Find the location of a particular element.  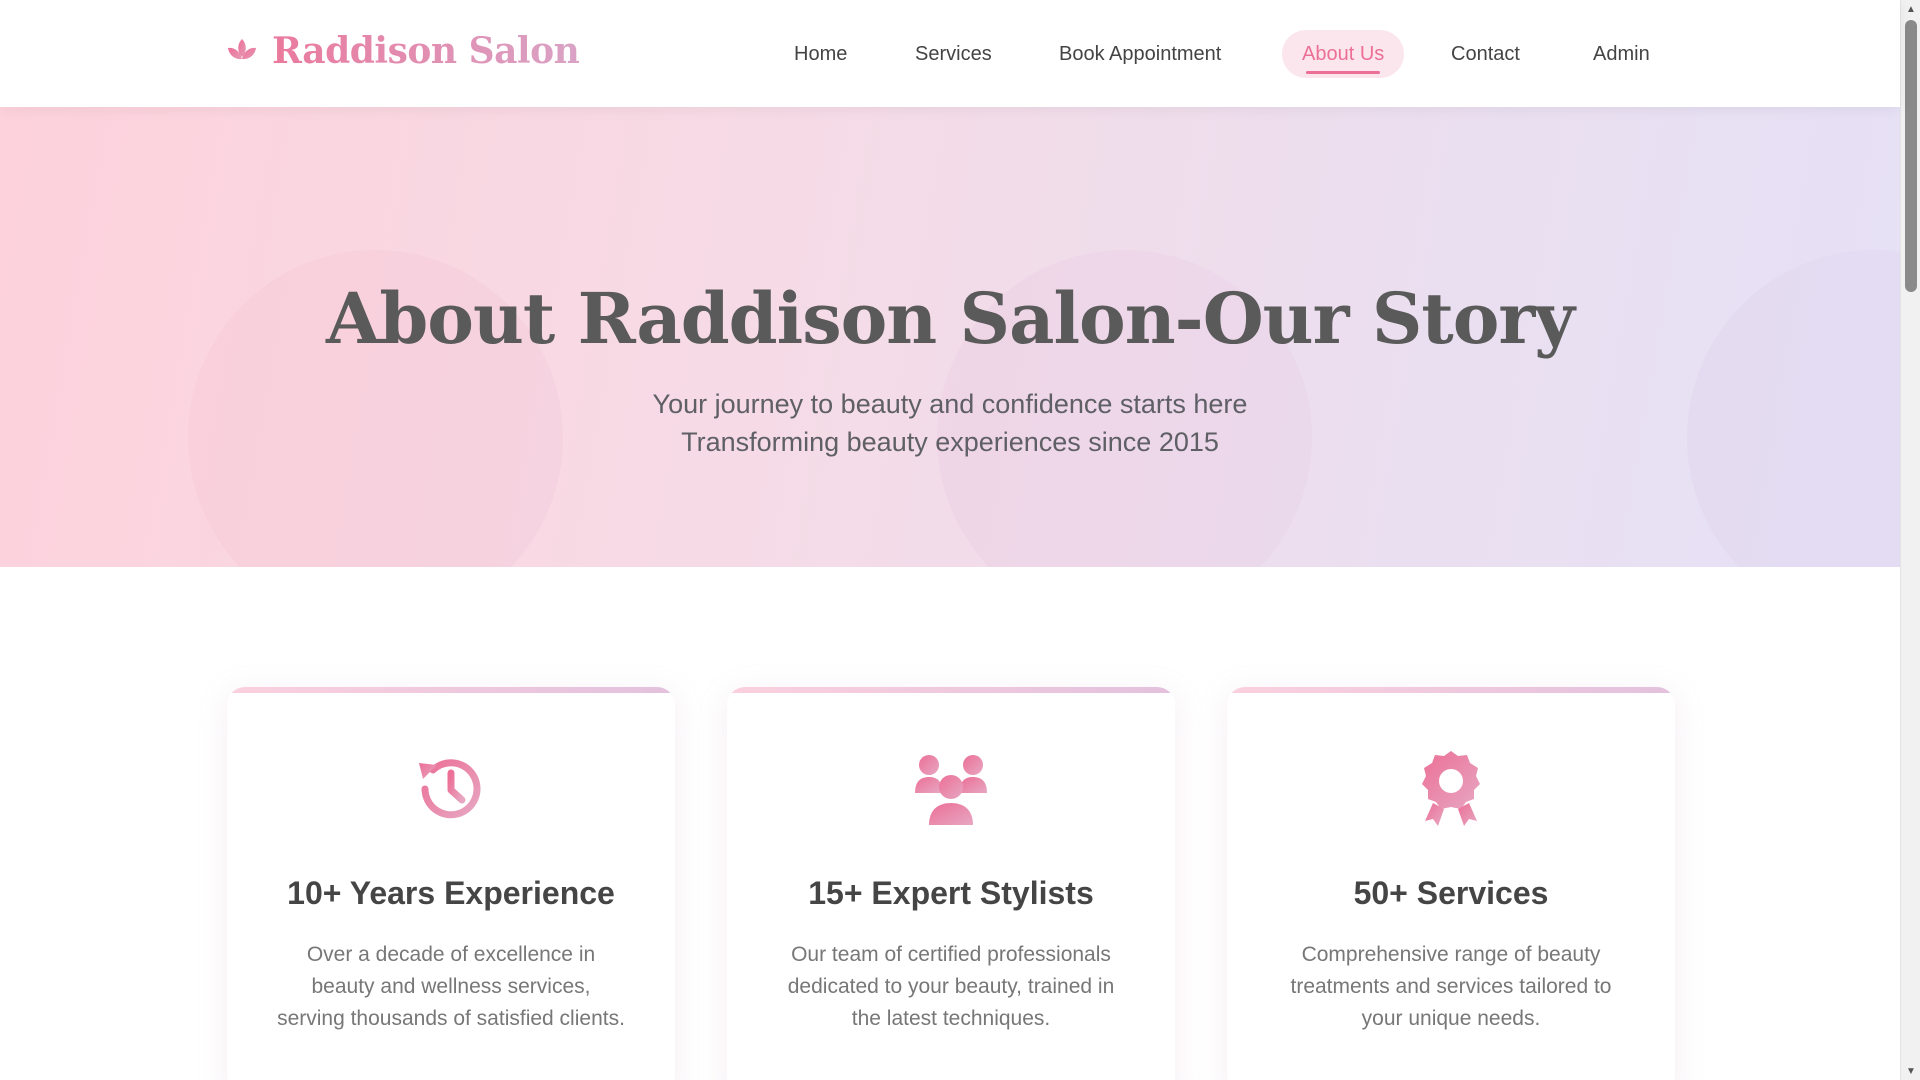

feature-title: 15+ Expert Stylists is located at coordinates (951, 893).